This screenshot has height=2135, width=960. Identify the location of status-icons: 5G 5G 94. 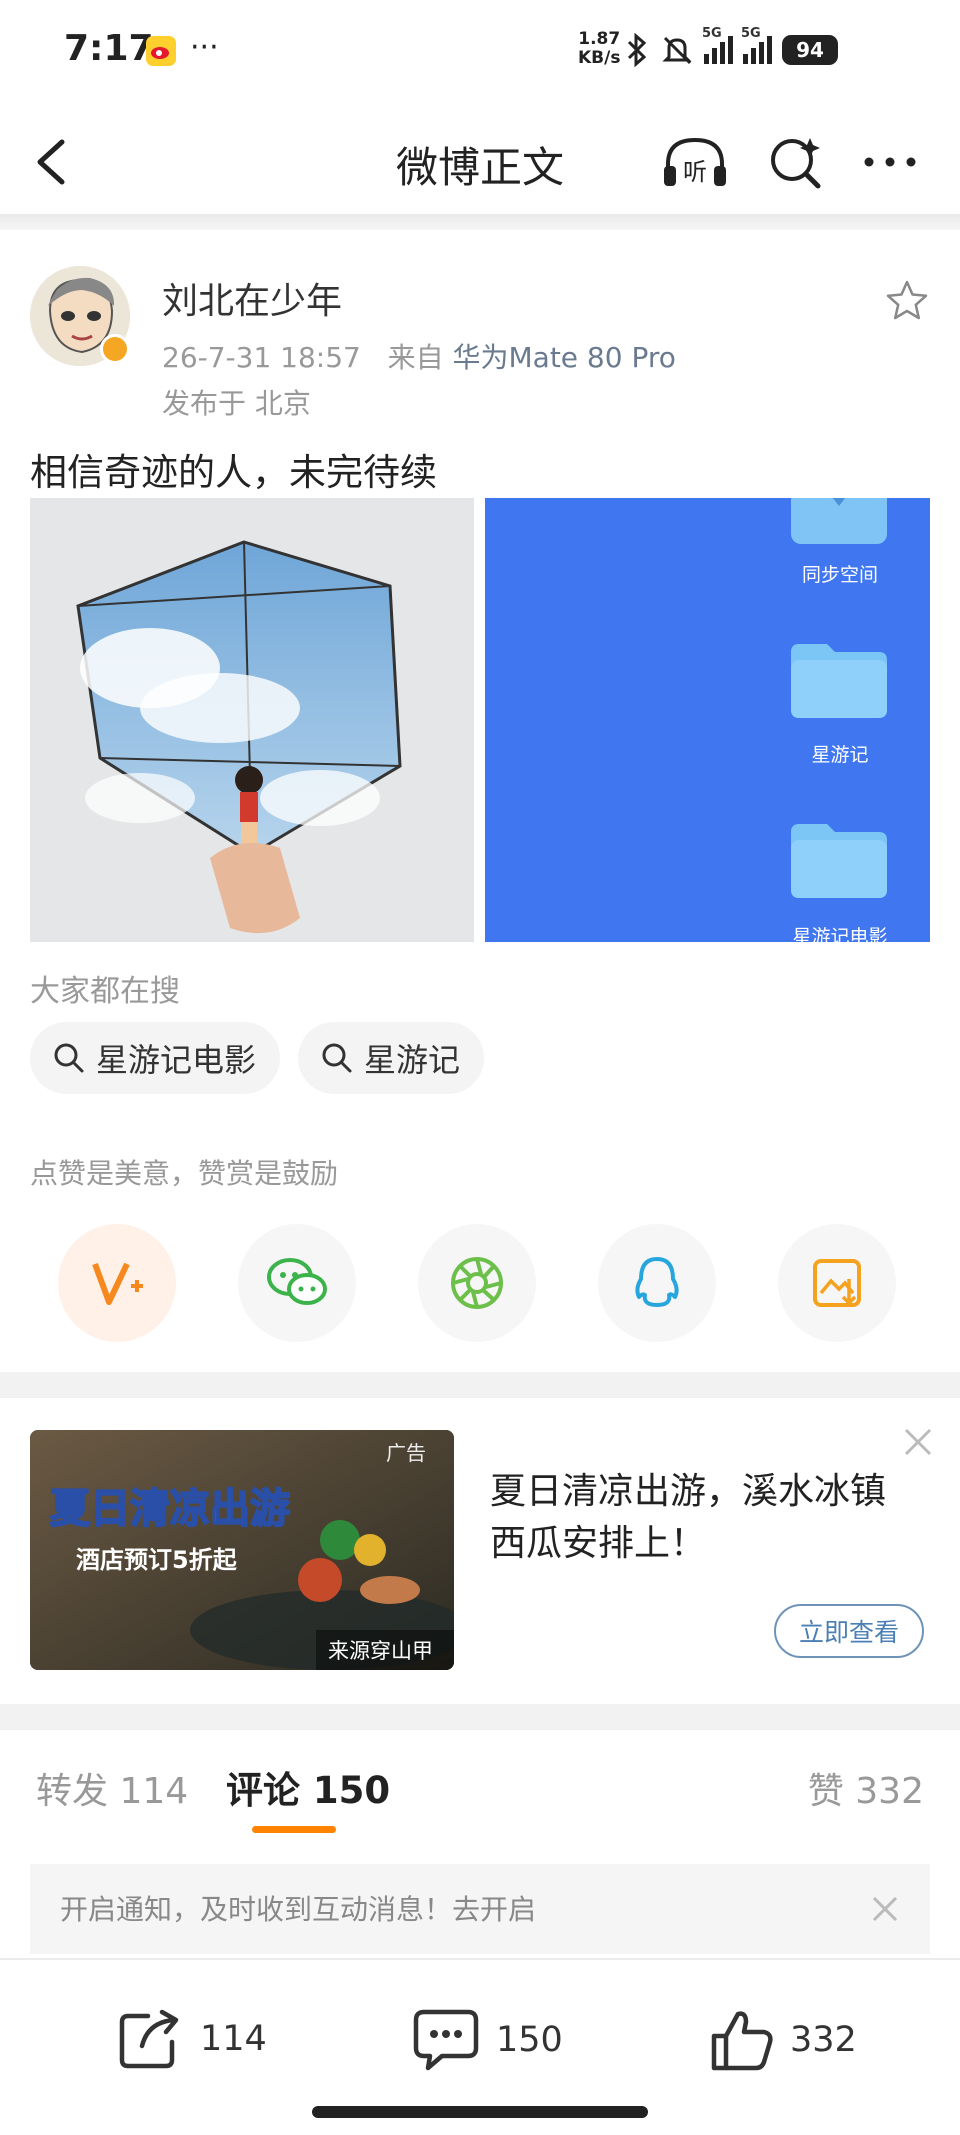
(731, 48).